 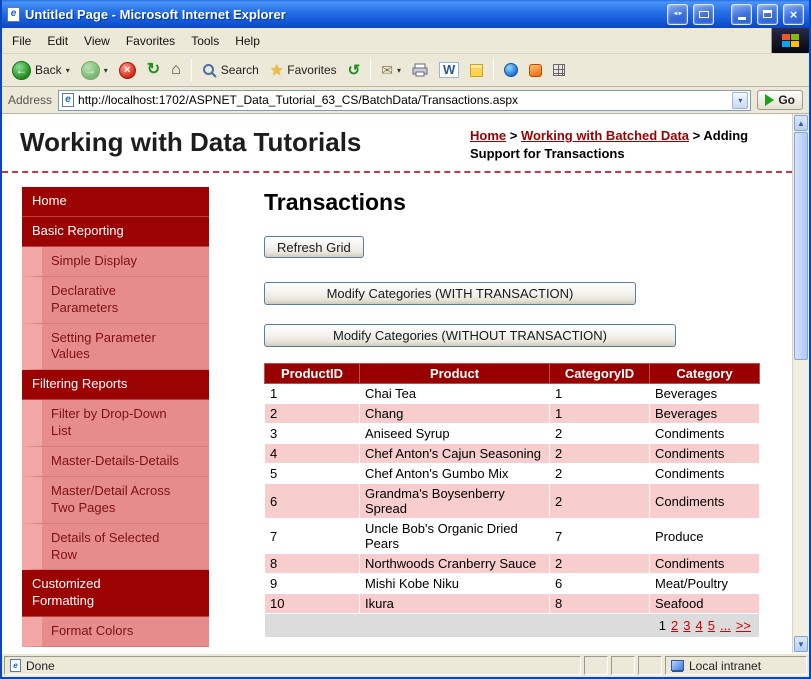 I want to click on menu-item-view: View, so click(x=97, y=41).